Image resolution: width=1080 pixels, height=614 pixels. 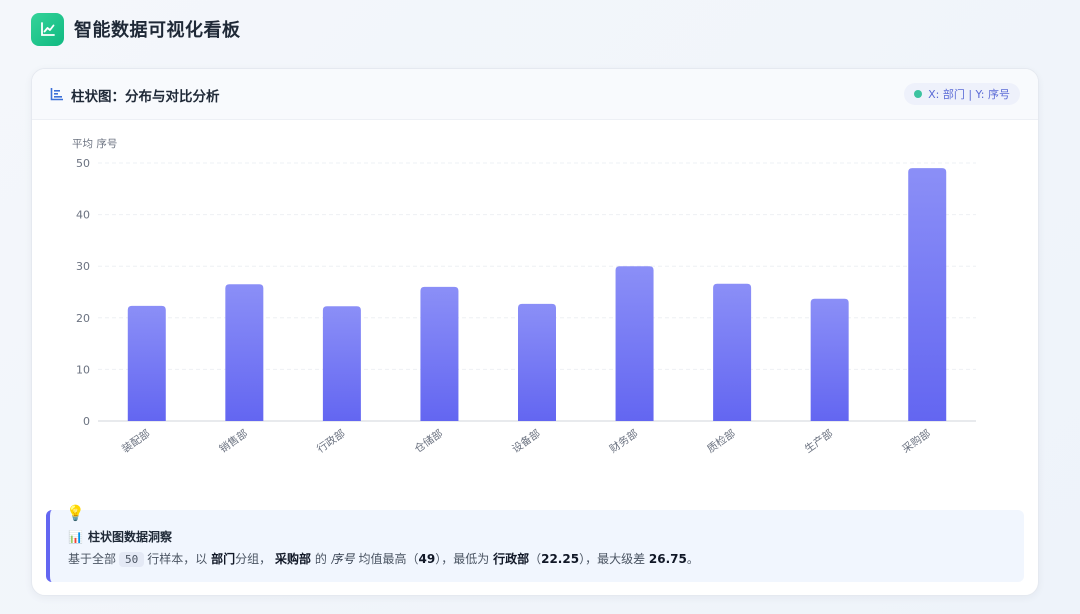 I want to click on badge-text: X: 部门 | Y: 序号, so click(x=969, y=94).